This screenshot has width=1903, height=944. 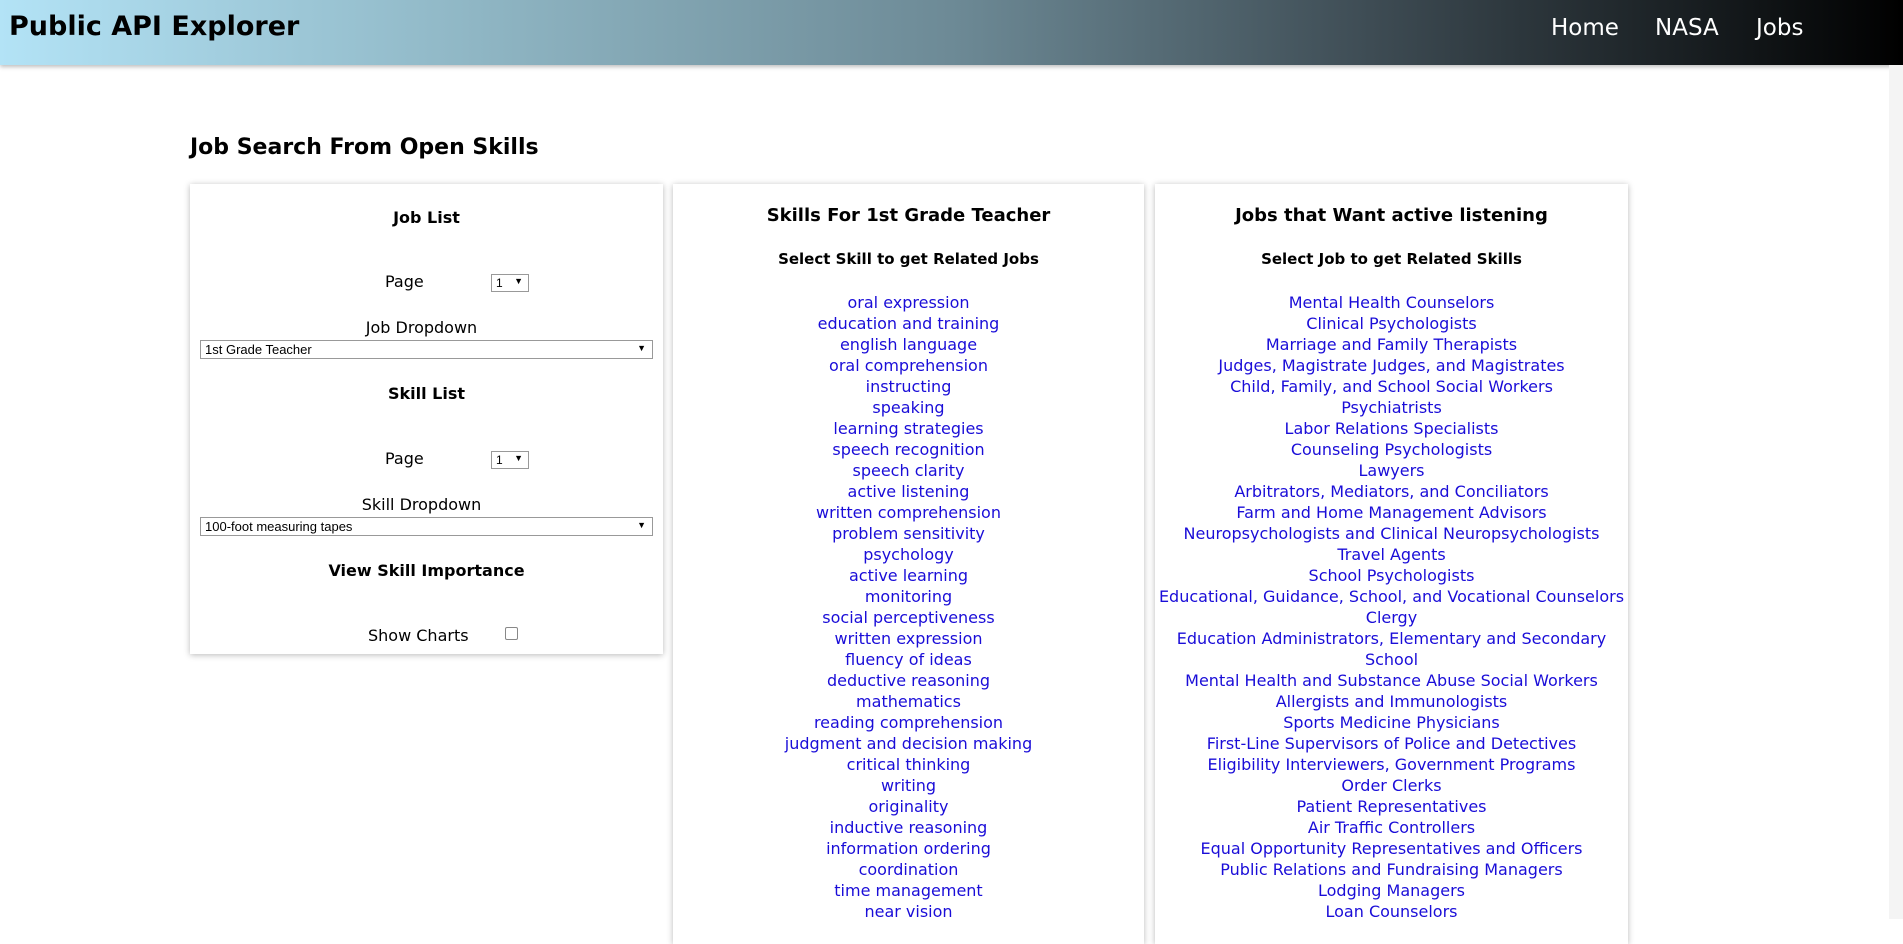 I want to click on job-link: Patient Representatives, so click(x=1391, y=806).